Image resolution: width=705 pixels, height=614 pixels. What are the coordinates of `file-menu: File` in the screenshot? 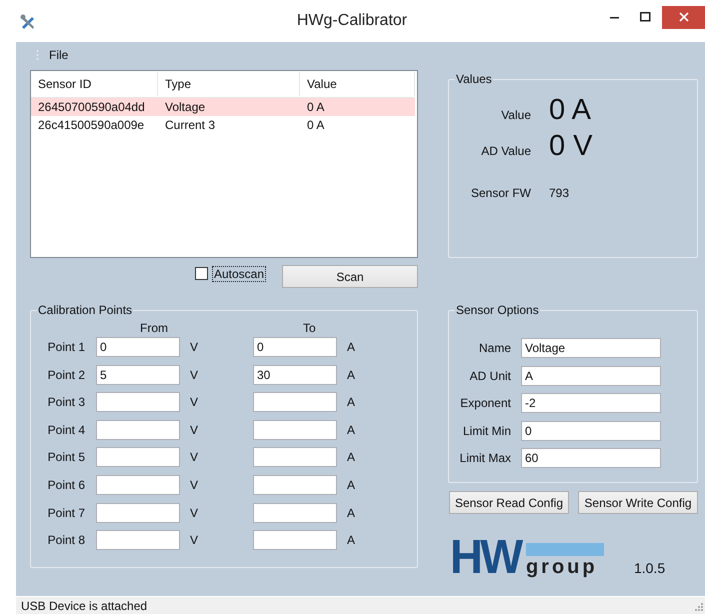 It's located at (58, 55).